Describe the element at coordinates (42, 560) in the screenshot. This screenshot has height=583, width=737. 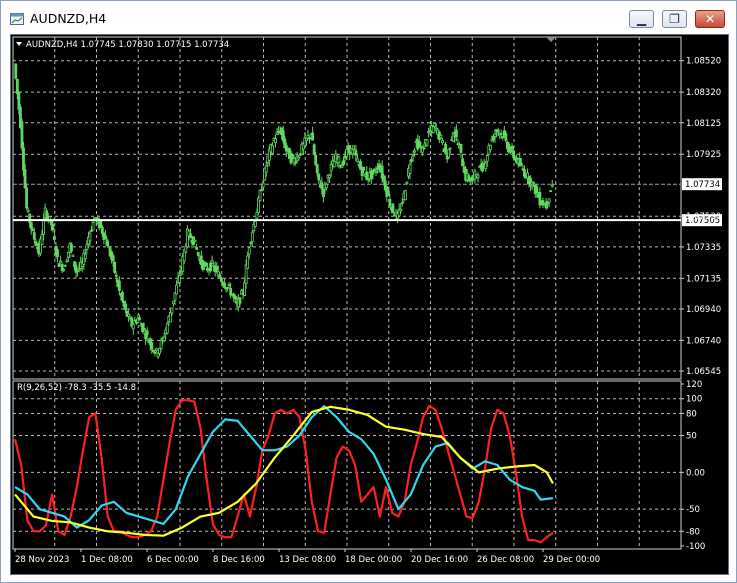
I see `time-tick-label: 28 Nov 2023` at that location.